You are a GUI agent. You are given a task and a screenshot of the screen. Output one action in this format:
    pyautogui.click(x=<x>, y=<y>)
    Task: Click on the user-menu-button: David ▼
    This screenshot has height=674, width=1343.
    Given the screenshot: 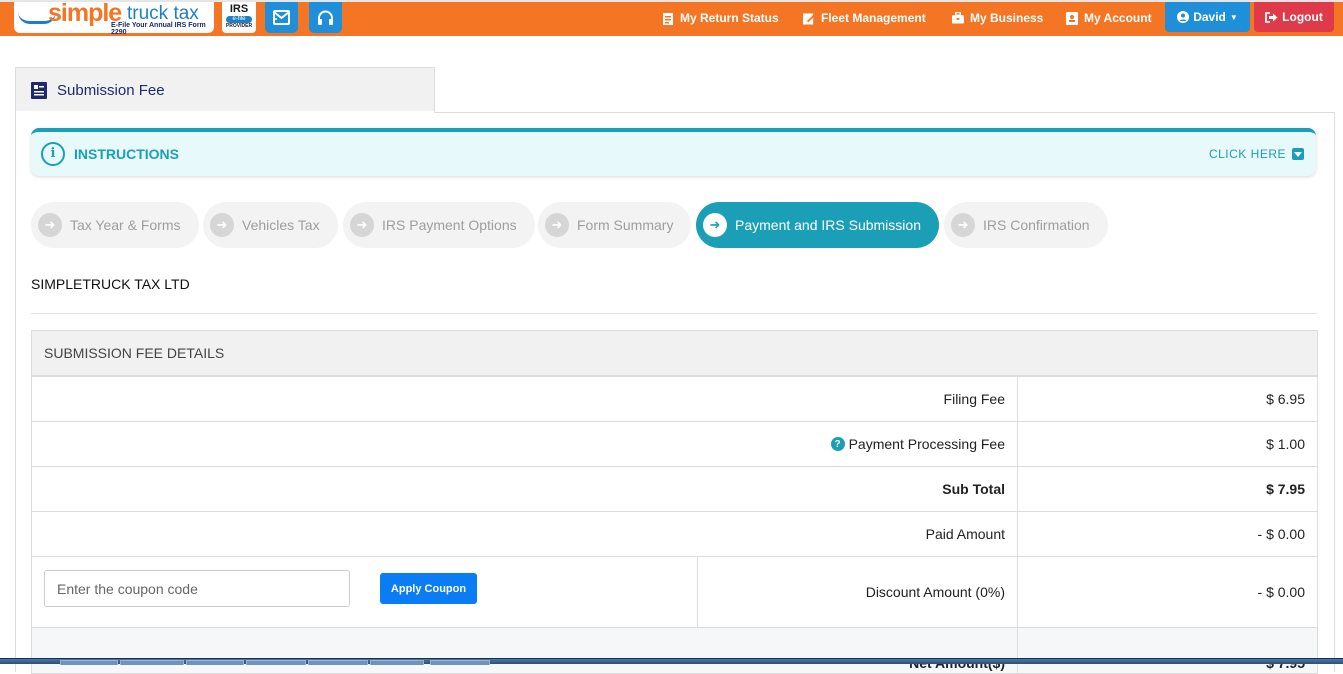 What is the action you would take?
    pyautogui.click(x=1207, y=17)
    